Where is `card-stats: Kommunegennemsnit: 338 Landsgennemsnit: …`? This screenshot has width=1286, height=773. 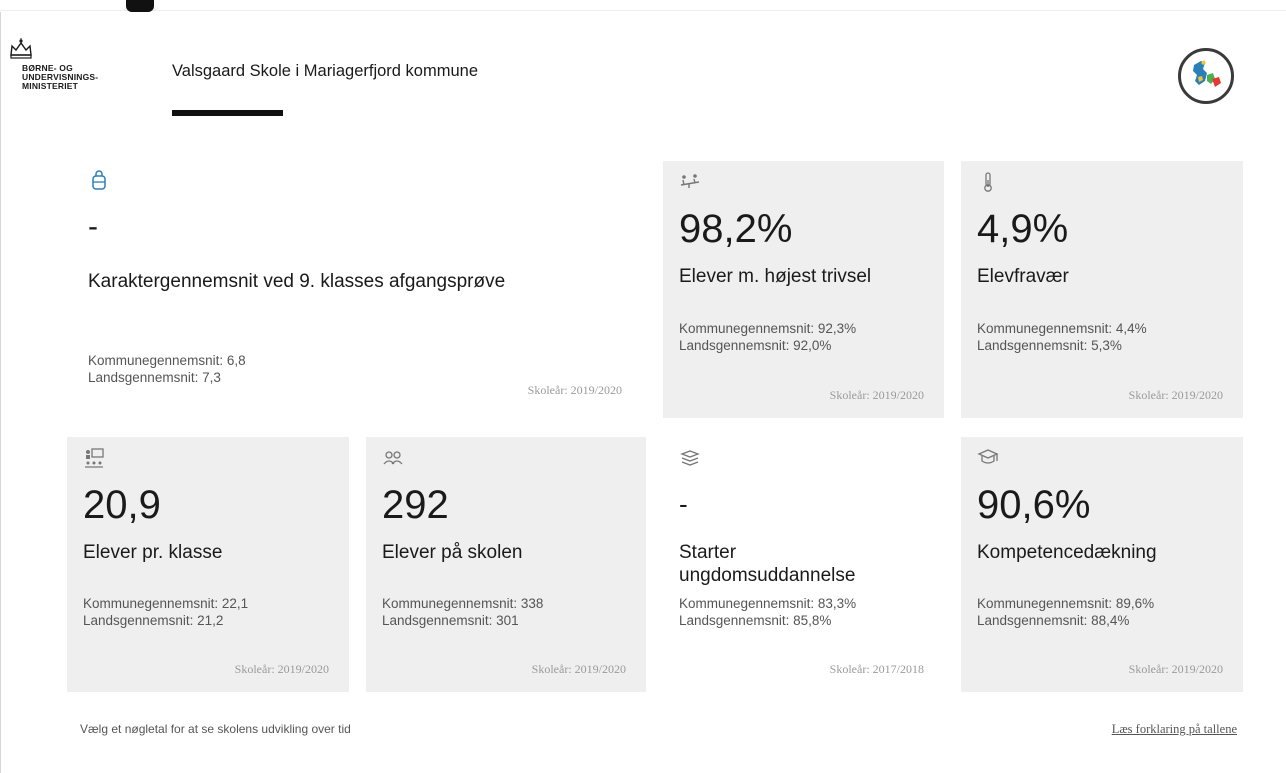 card-stats: Kommunegennemsnit: 338 Landsgennemsnit: … is located at coordinates (462, 612).